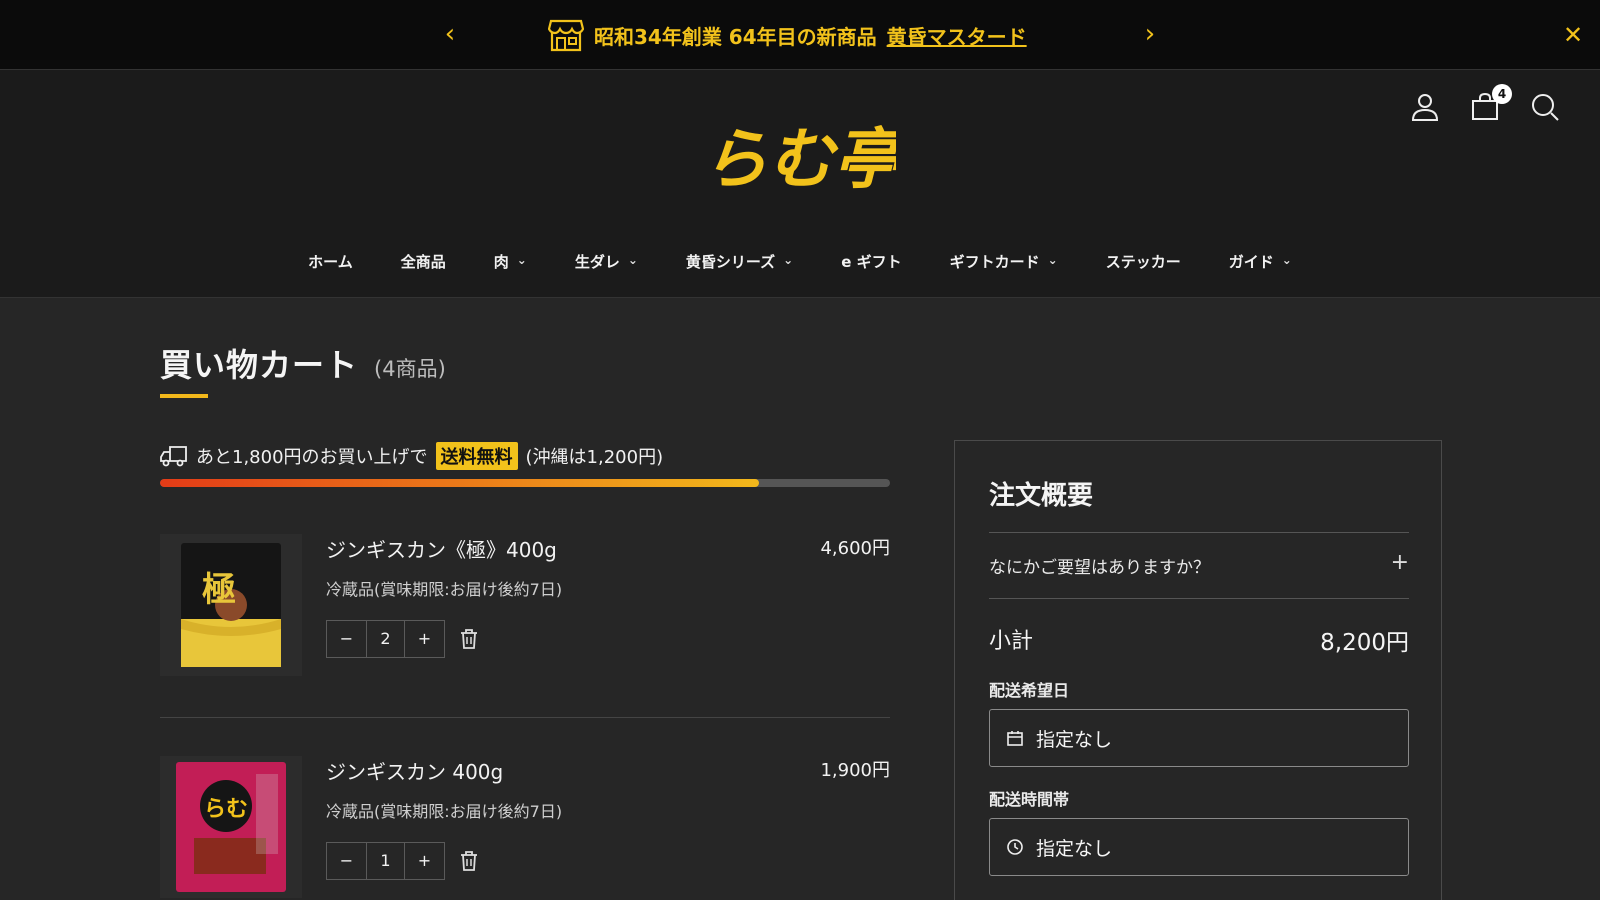  What do you see at coordinates (1150, 34) in the screenshot?
I see `chevron-right-icon: ›` at bounding box center [1150, 34].